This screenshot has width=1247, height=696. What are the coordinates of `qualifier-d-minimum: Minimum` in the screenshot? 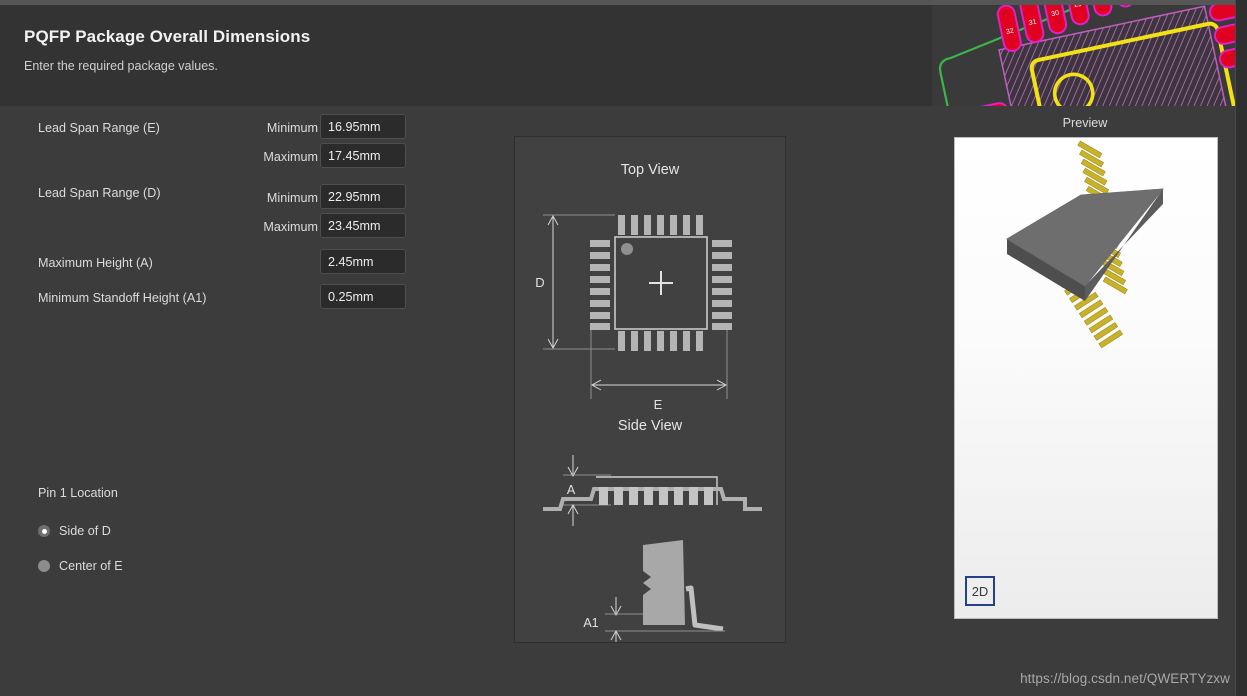 It's located at (292, 198).